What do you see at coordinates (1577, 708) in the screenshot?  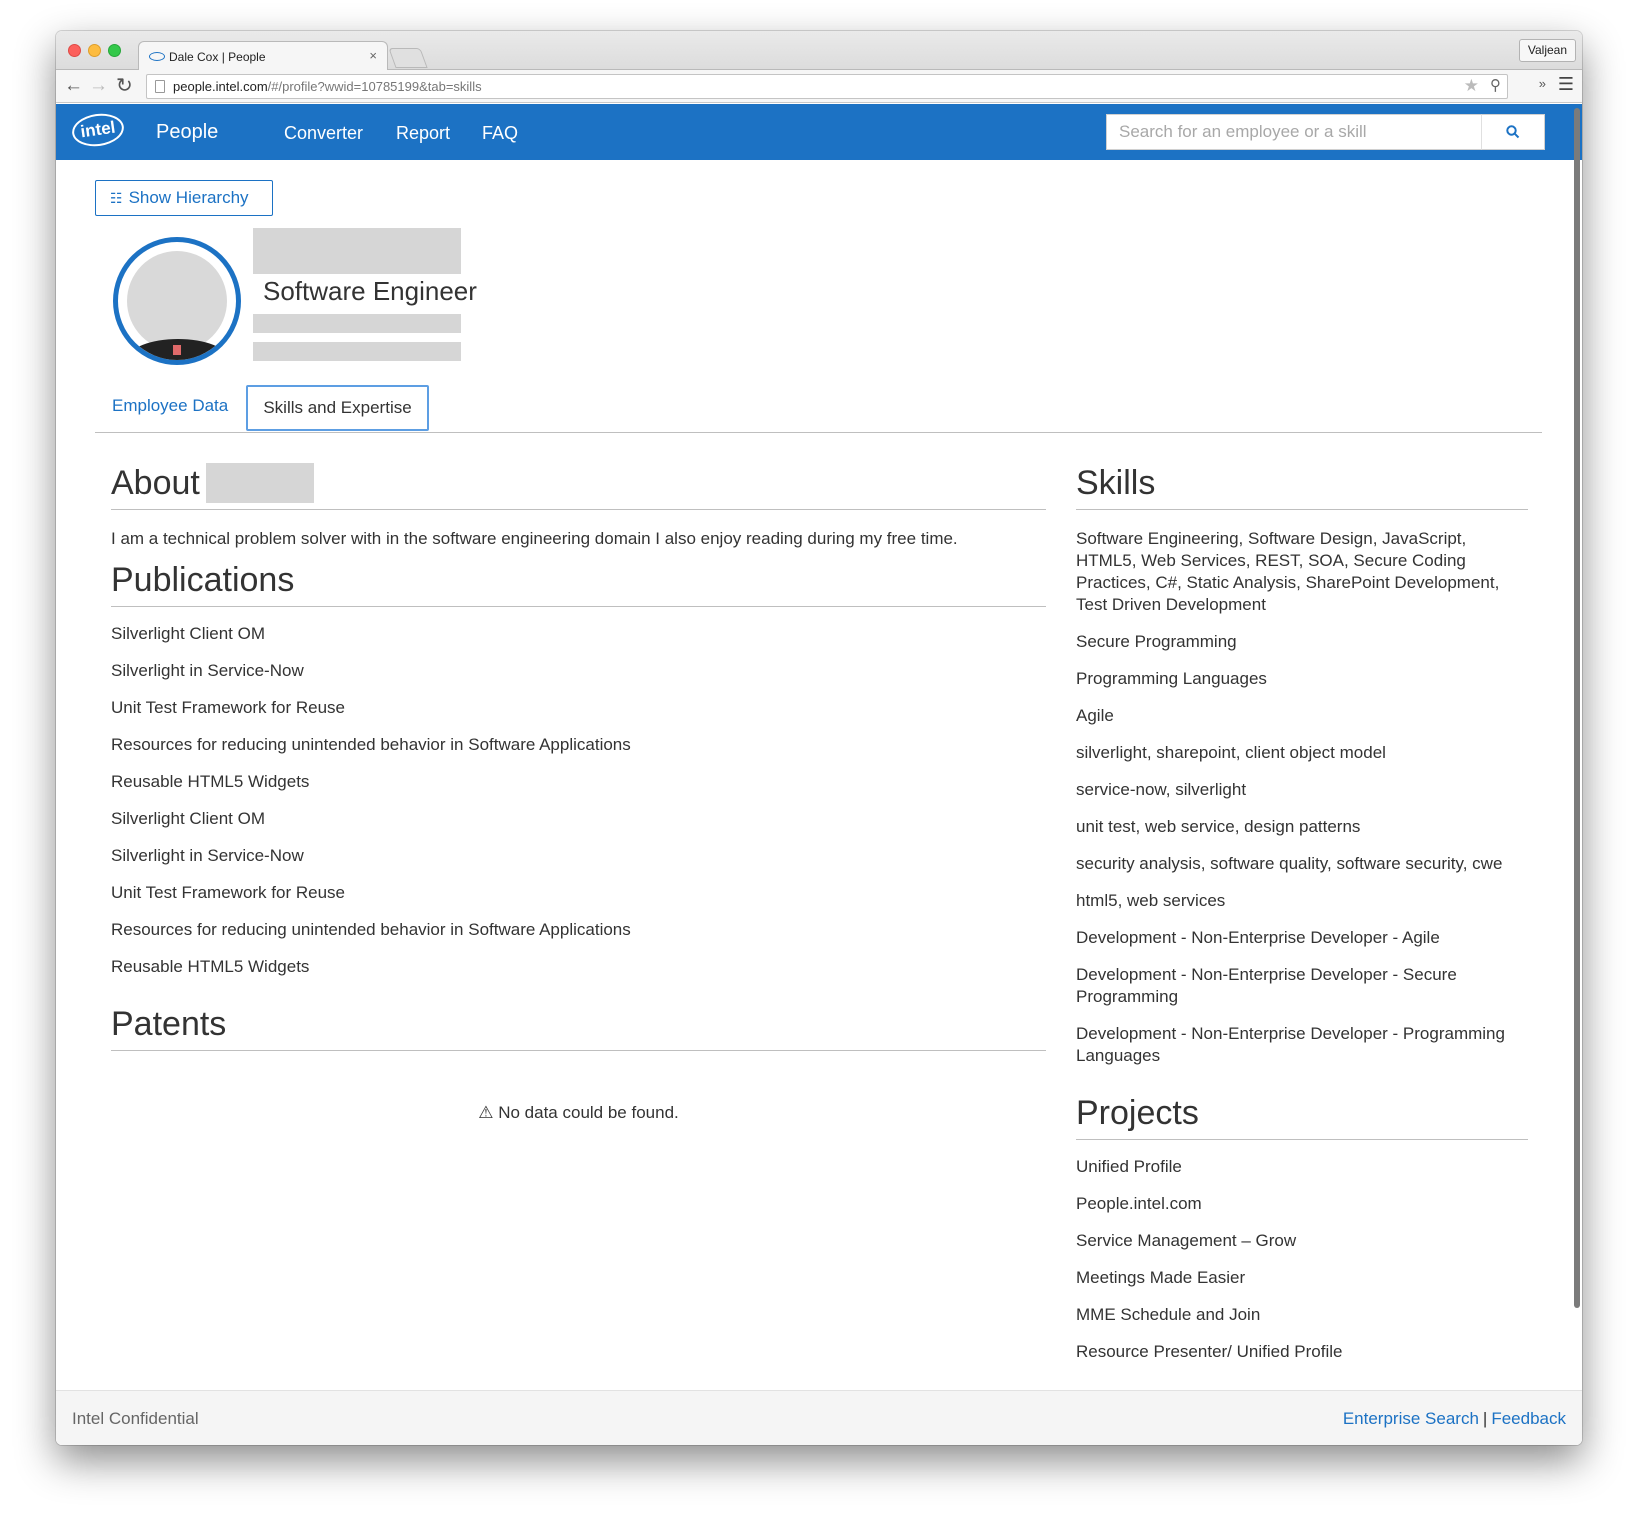 I see `page-scrollbar` at bounding box center [1577, 708].